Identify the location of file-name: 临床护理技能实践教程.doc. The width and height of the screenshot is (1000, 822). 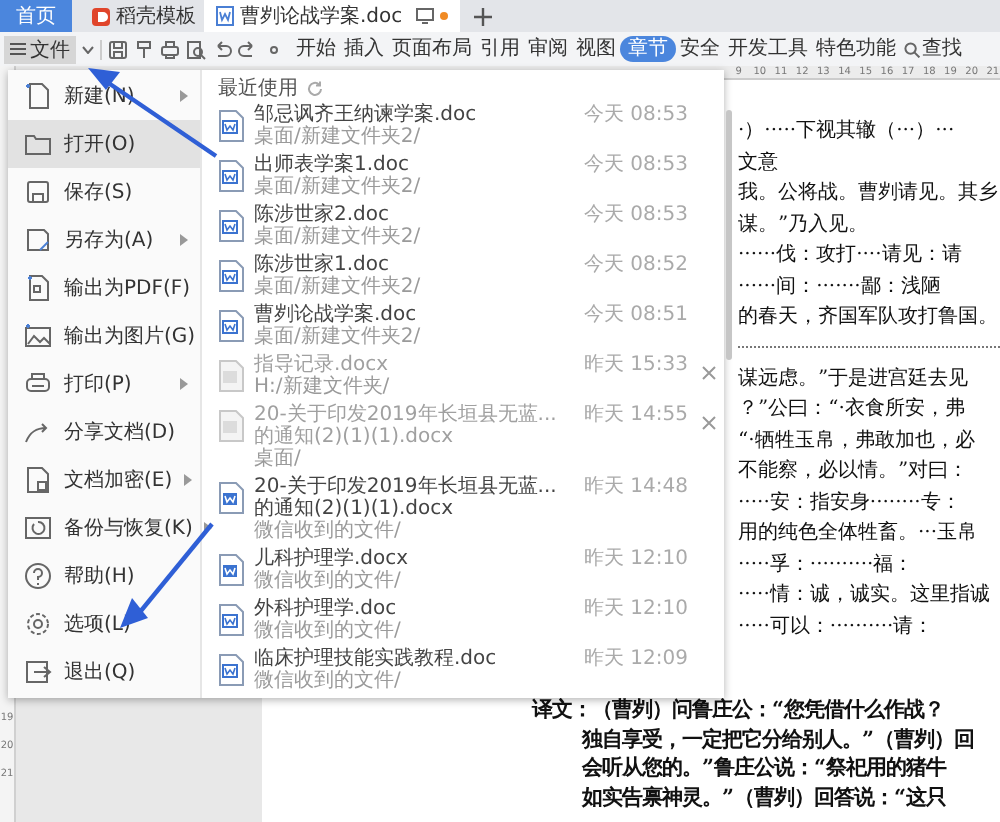
(376, 659).